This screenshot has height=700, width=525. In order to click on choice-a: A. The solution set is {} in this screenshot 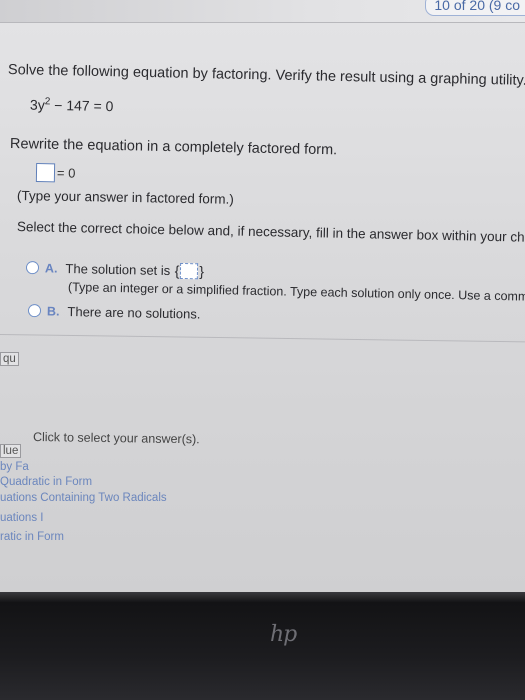, I will do `click(115, 269)`.